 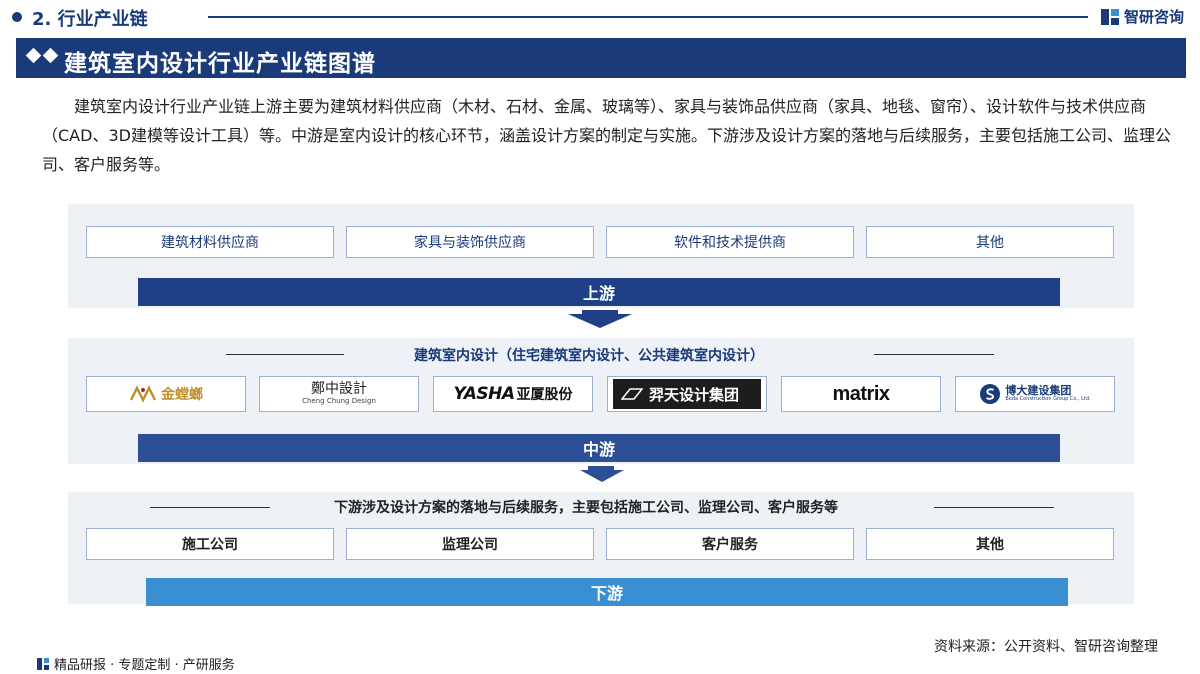 What do you see at coordinates (1109, 16) in the screenshot?
I see `brand-logo-icon` at bounding box center [1109, 16].